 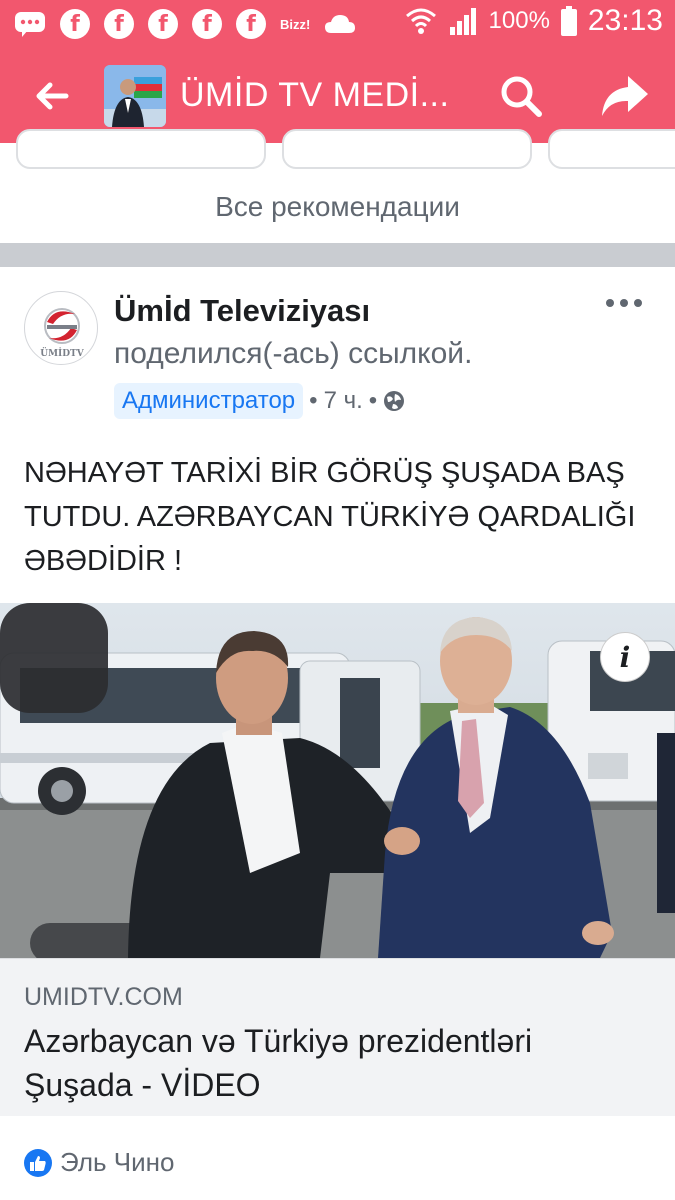 I want to click on share-button, so click(x=625, y=97).